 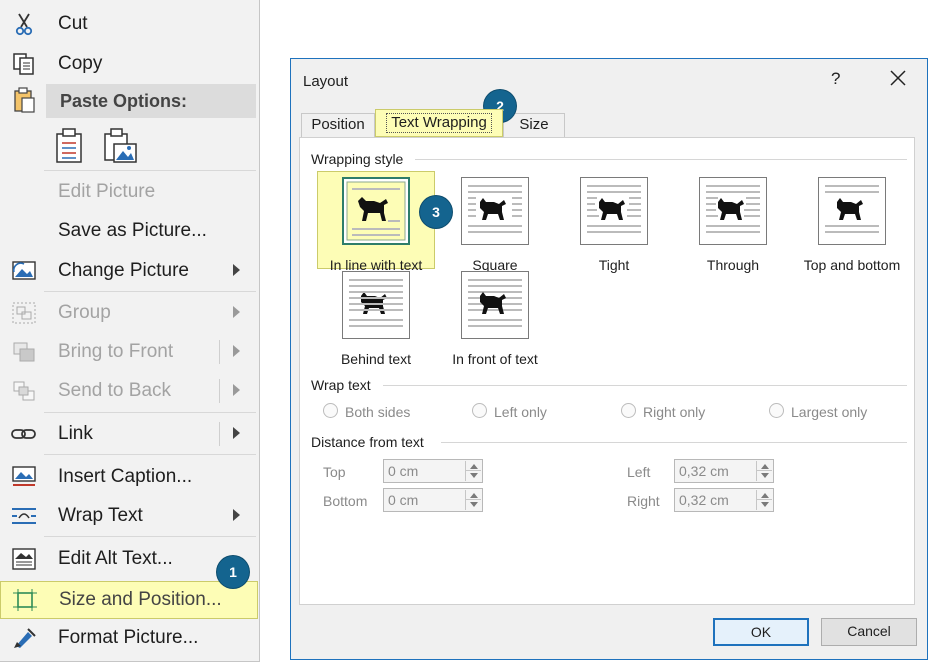 What do you see at coordinates (495, 359) in the screenshot?
I see `wrap-option-label: In front of text` at bounding box center [495, 359].